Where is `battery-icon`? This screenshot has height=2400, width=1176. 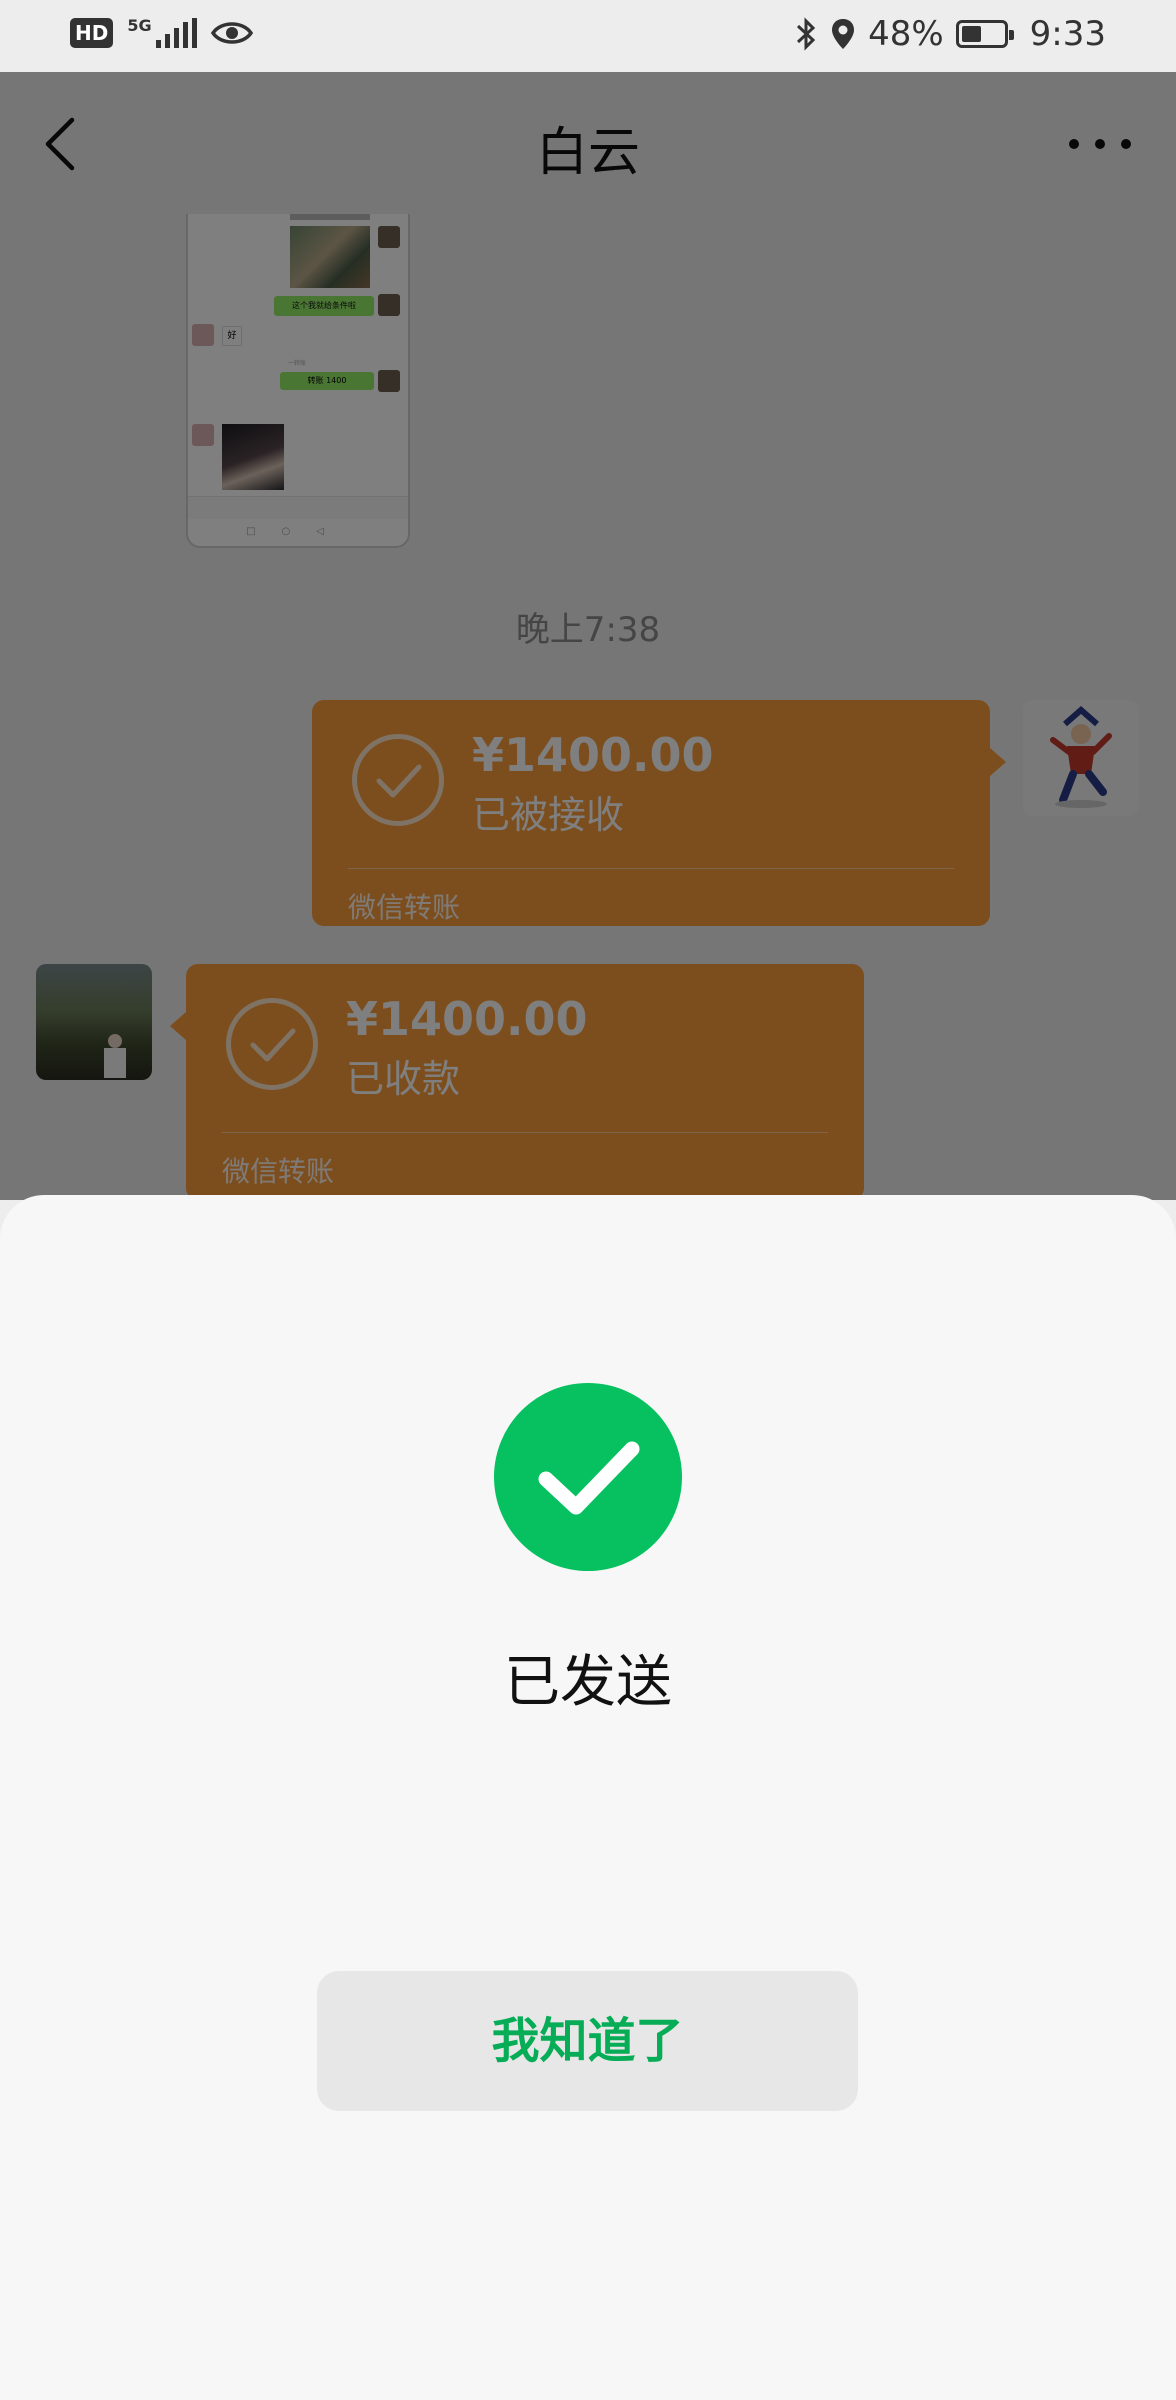 battery-icon is located at coordinates (984, 34).